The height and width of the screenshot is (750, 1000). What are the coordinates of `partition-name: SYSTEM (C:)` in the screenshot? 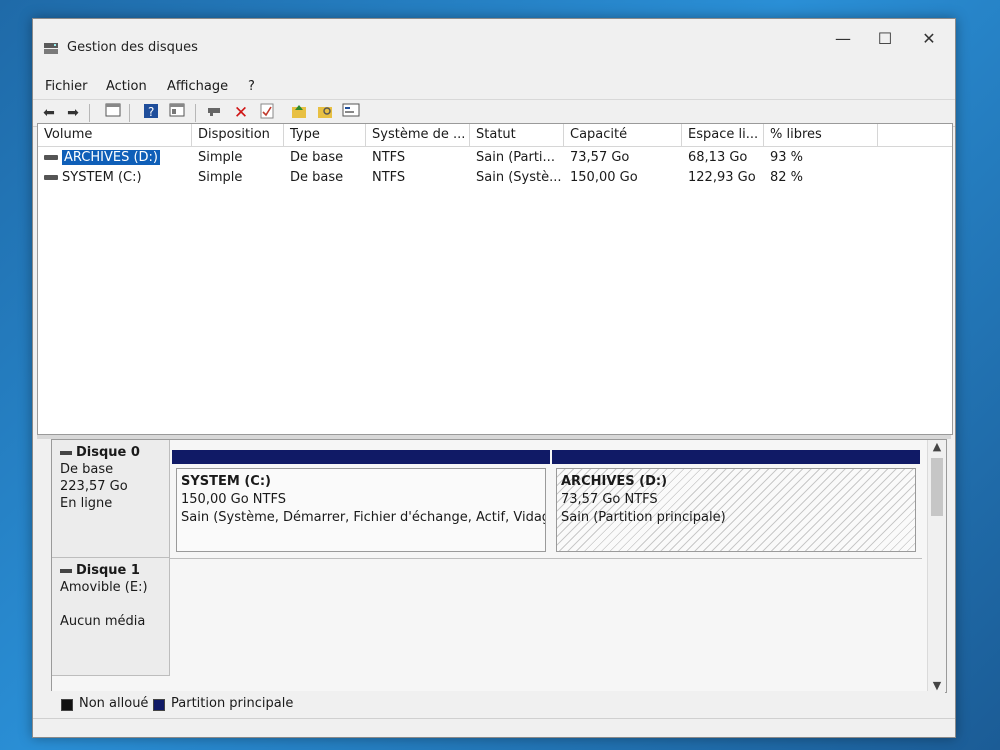 It's located at (226, 481).